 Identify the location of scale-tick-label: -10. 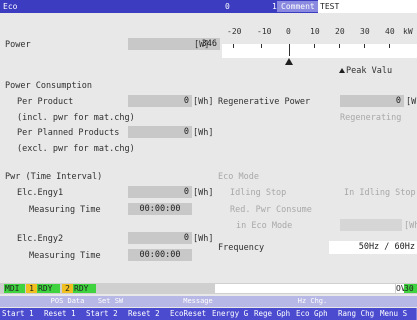
(264, 31).